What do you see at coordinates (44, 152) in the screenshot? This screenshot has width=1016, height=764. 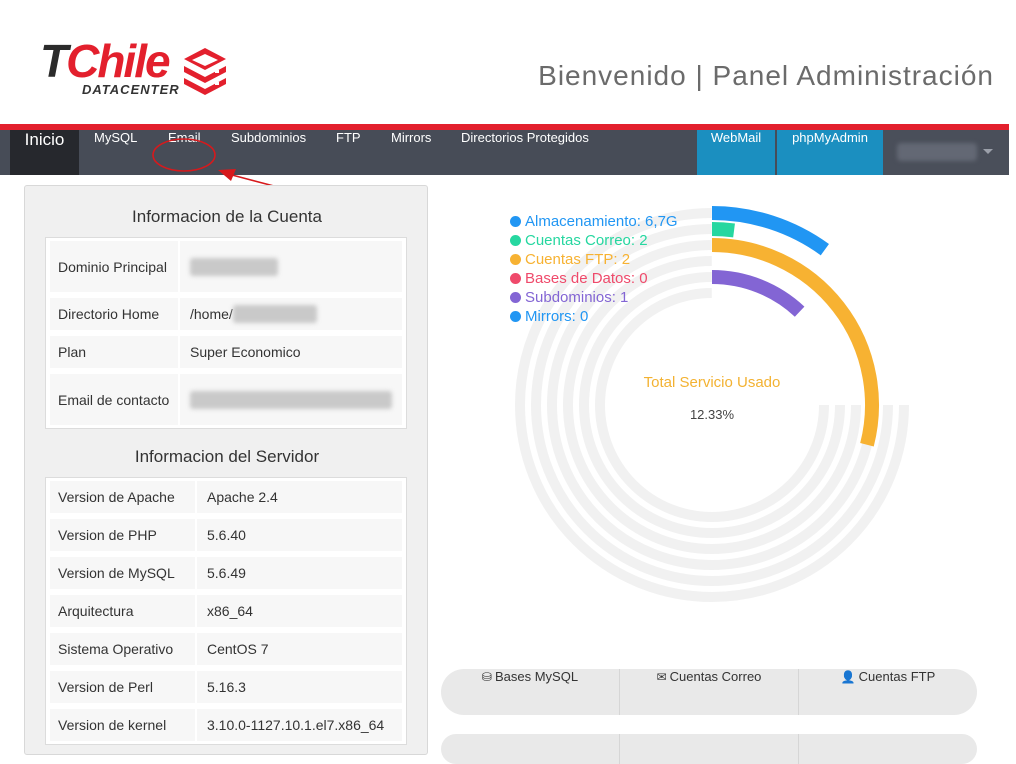 I see `nav-home: Inicio` at bounding box center [44, 152].